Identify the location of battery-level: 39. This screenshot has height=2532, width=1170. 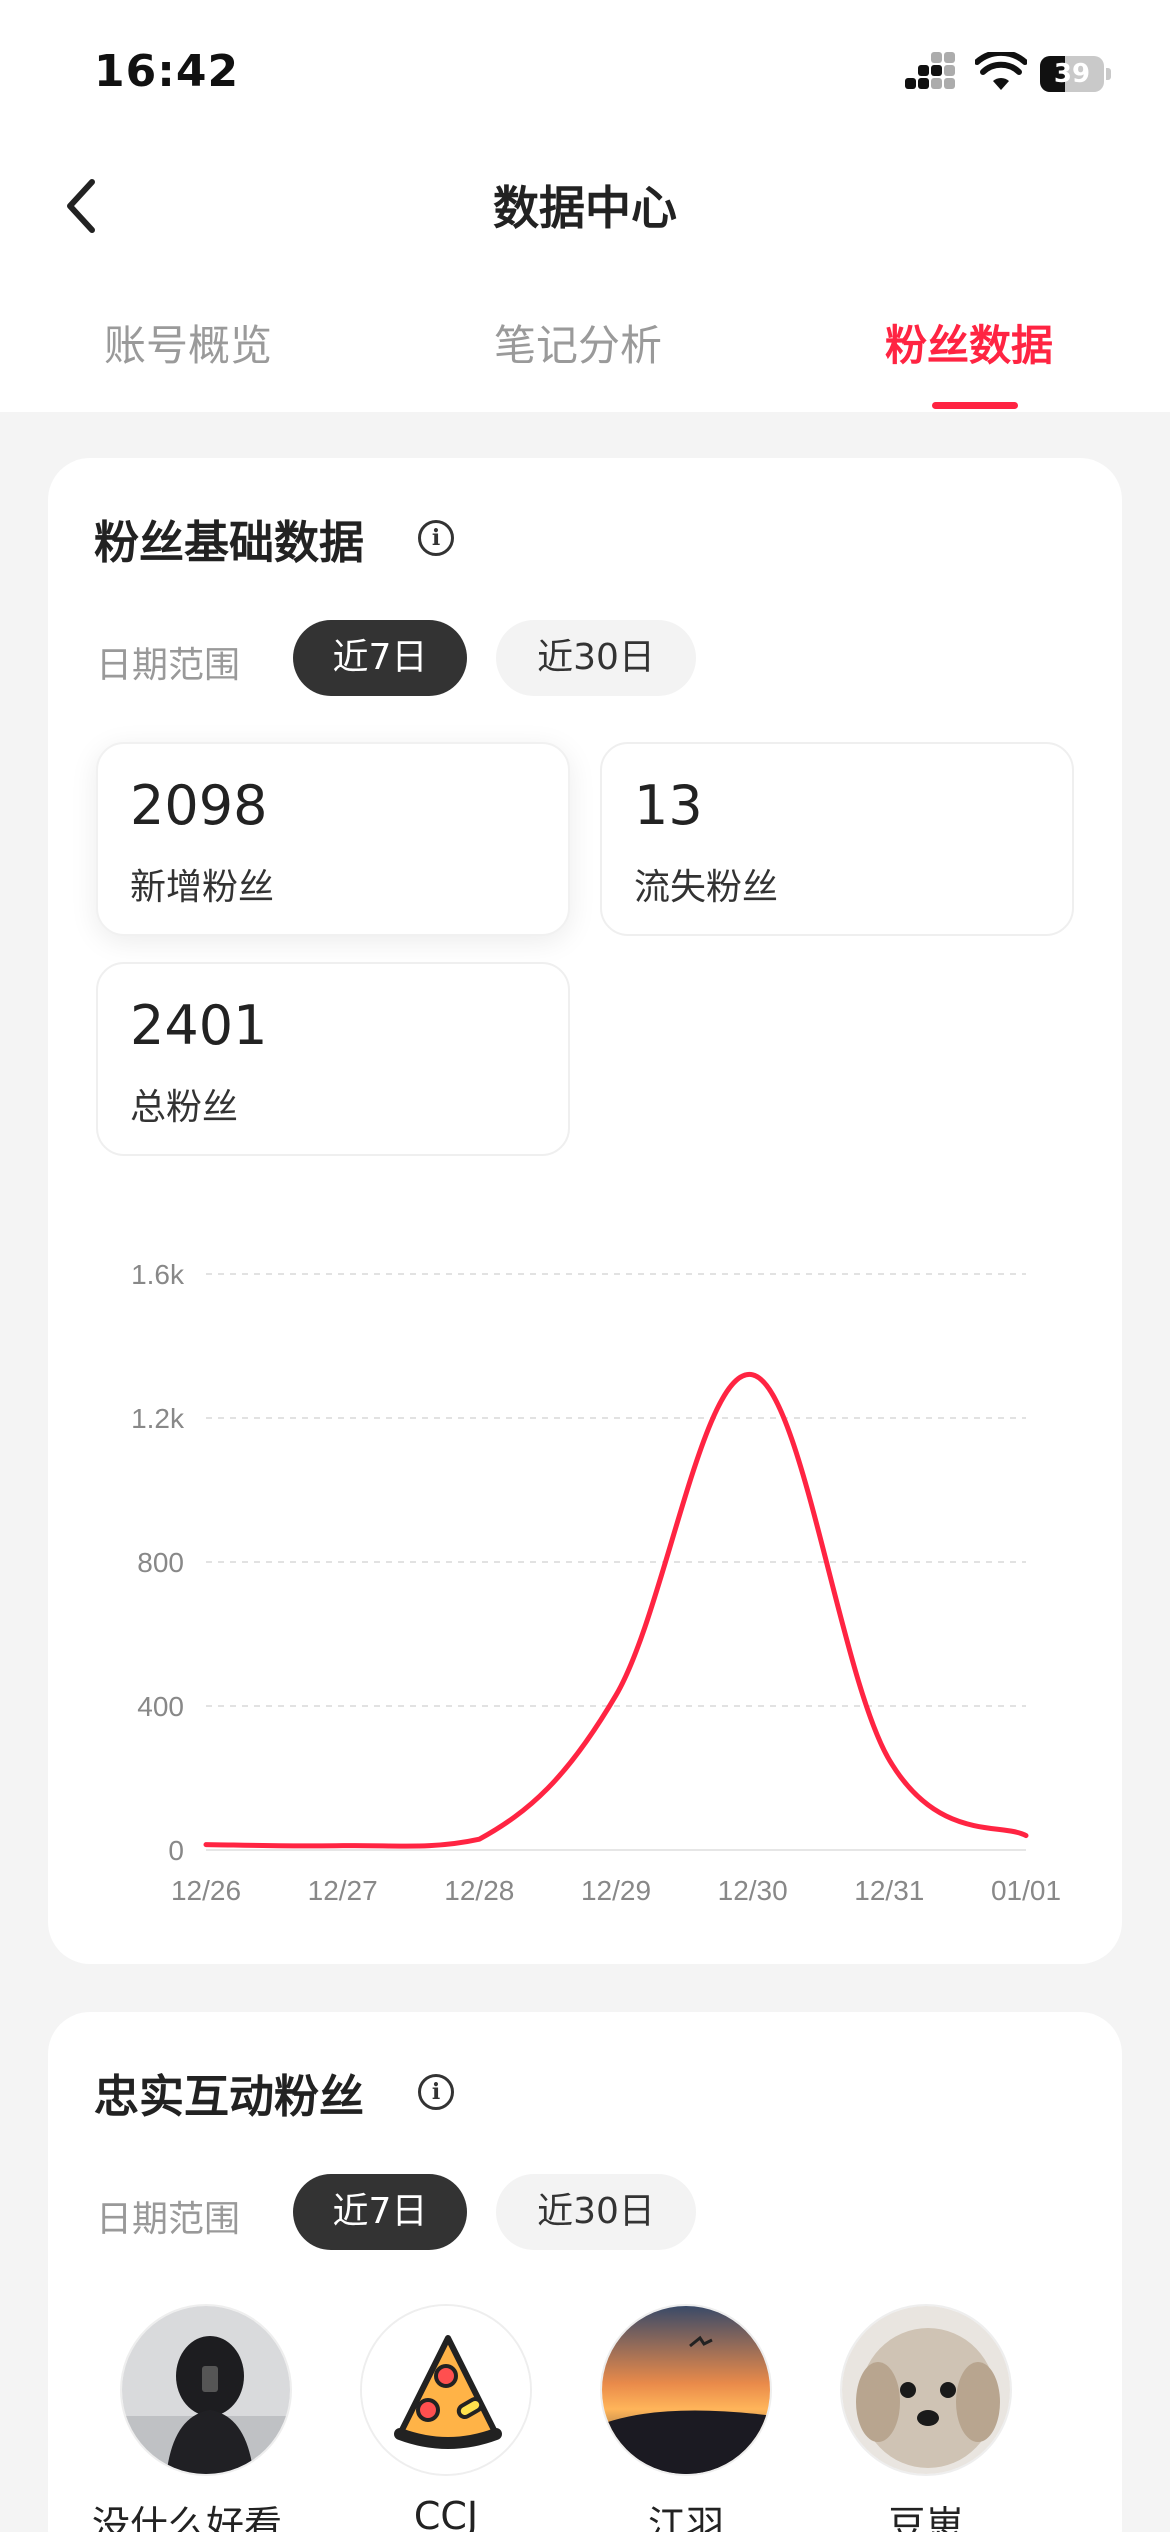
(1072, 74).